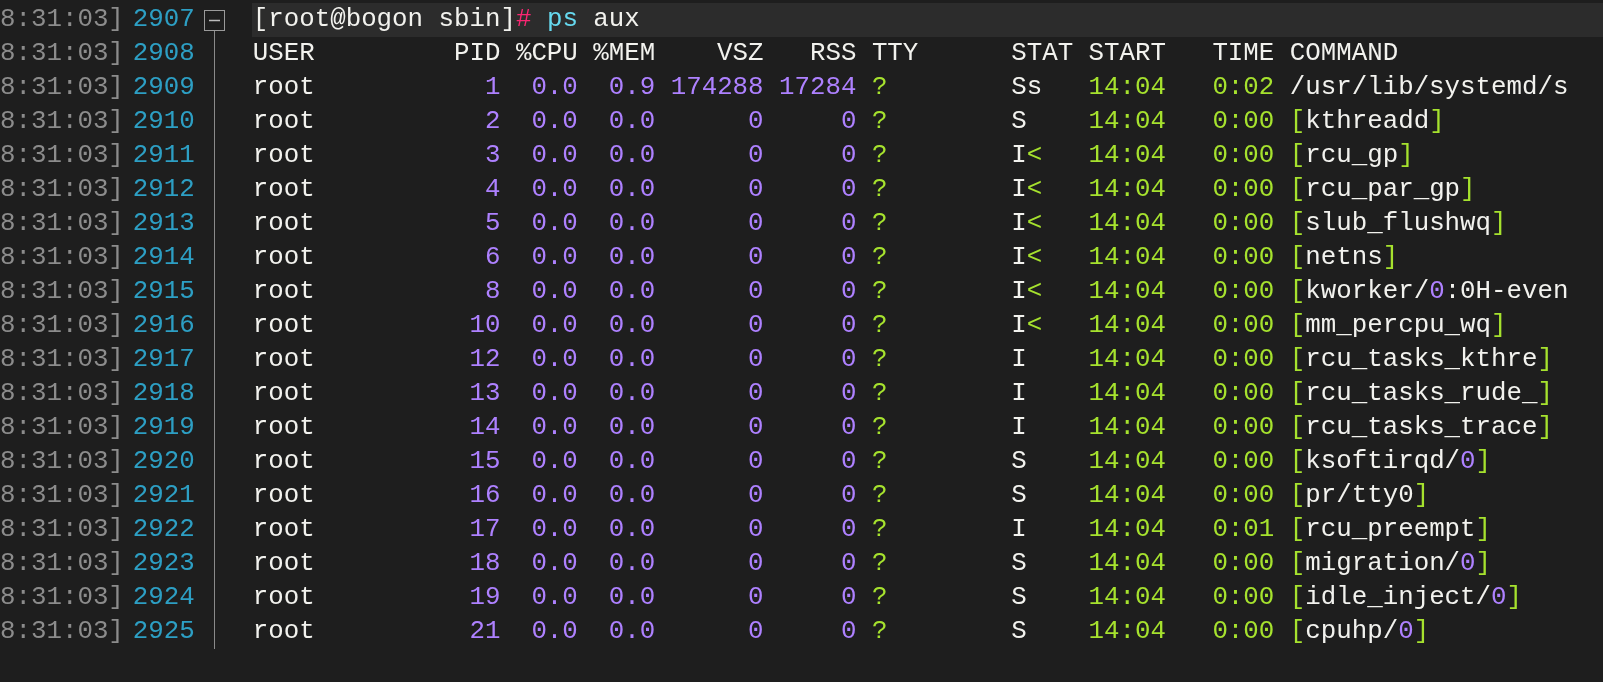 Image resolution: width=1603 pixels, height=682 pixels. I want to click on table-cell-text: 0:02, so click(1243, 88).